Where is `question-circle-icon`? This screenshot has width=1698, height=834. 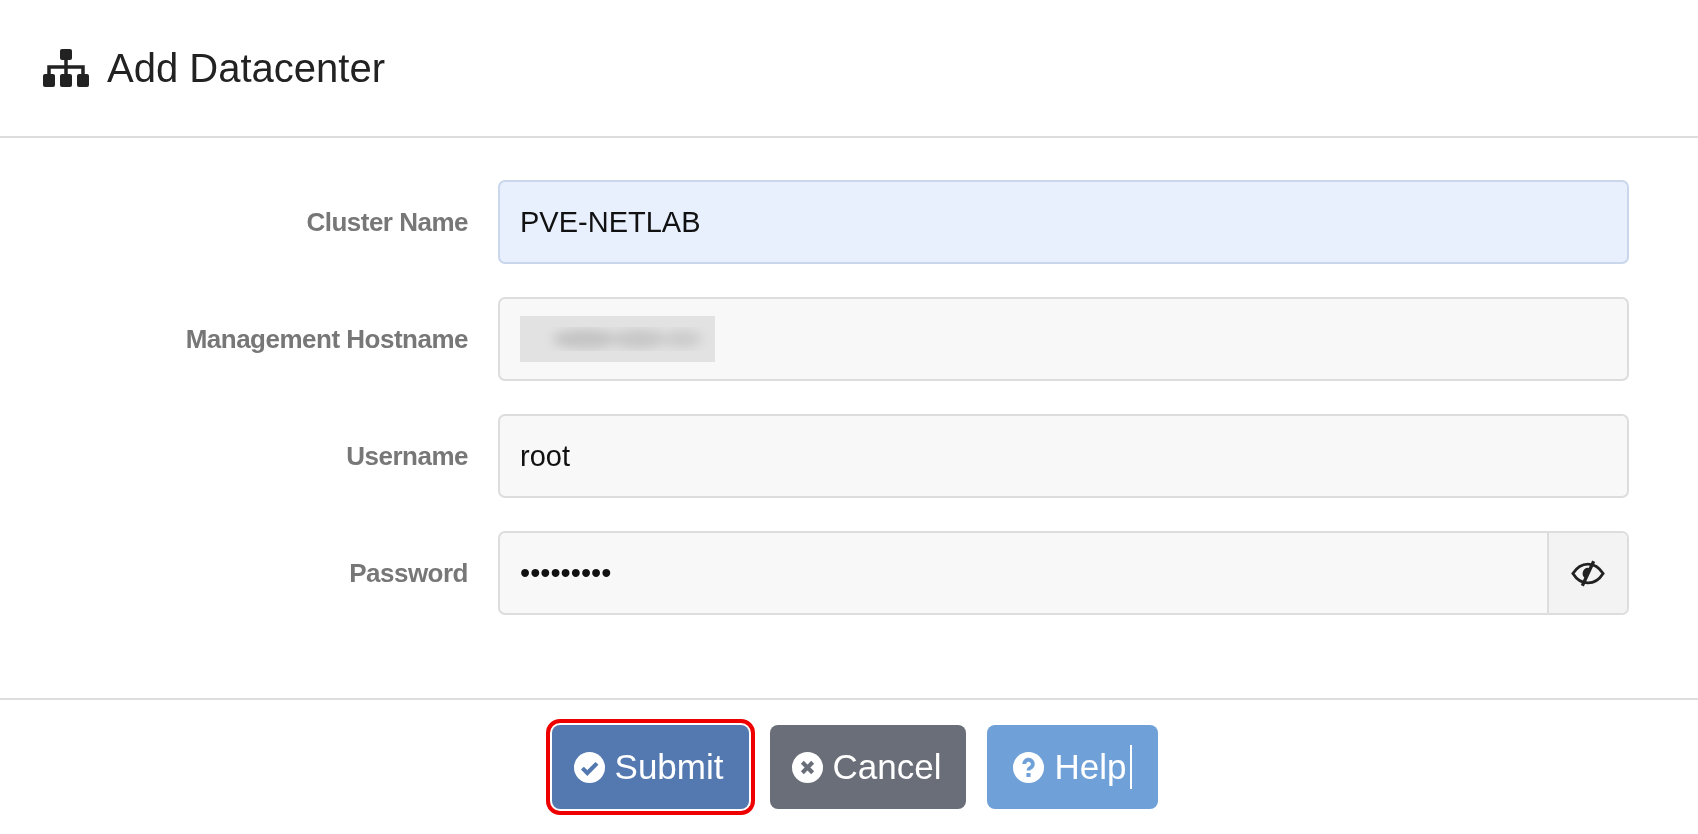
question-circle-icon is located at coordinates (1029, 767).